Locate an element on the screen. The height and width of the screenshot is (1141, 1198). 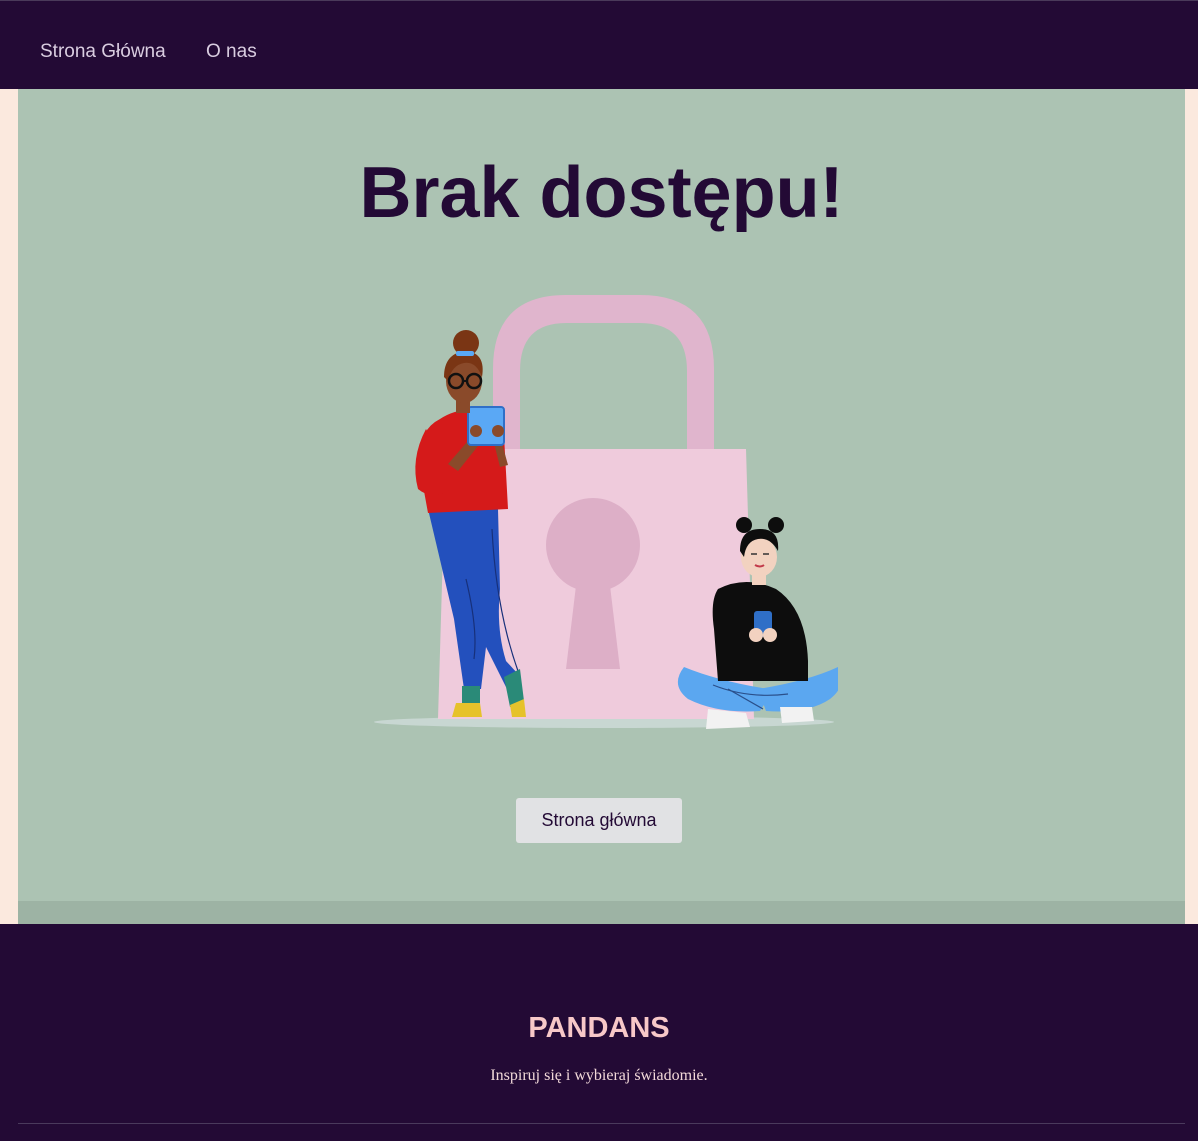
padlock-illustration-svg is located at coordinates (608, 512).